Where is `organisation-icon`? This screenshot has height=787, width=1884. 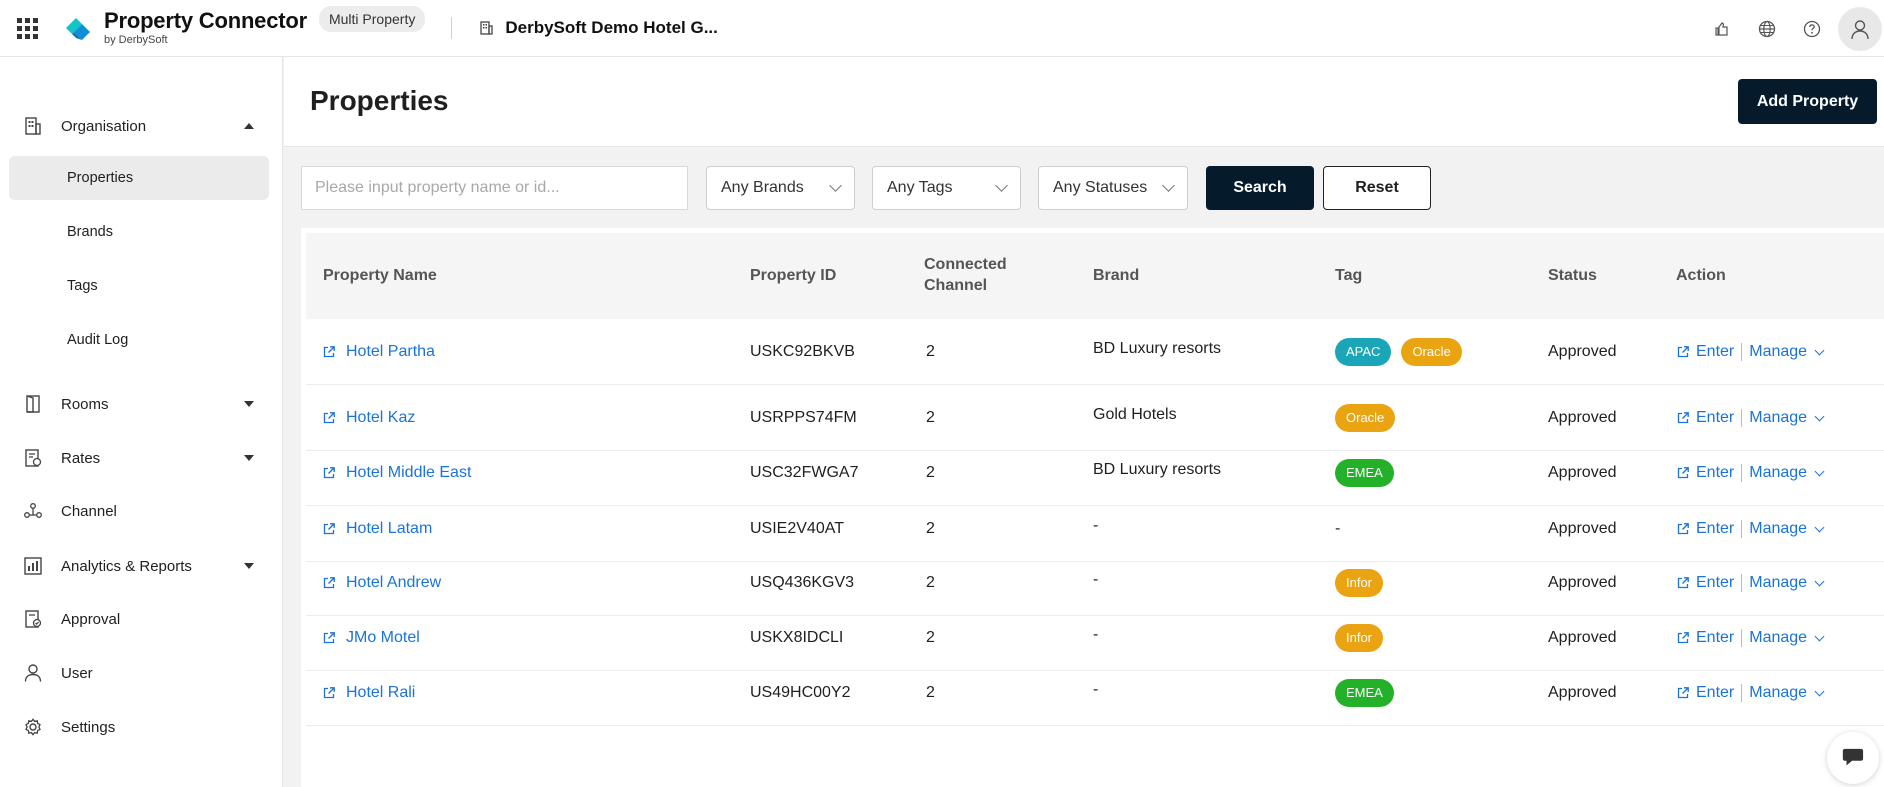
organisation-icon is located at coordinates (33, 126).